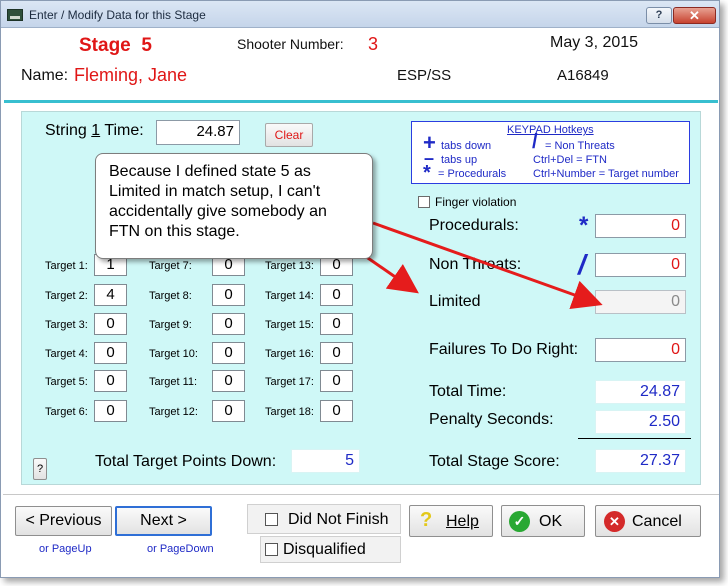  I want to click on ok-button: ✓ OK, so click(543, 521).